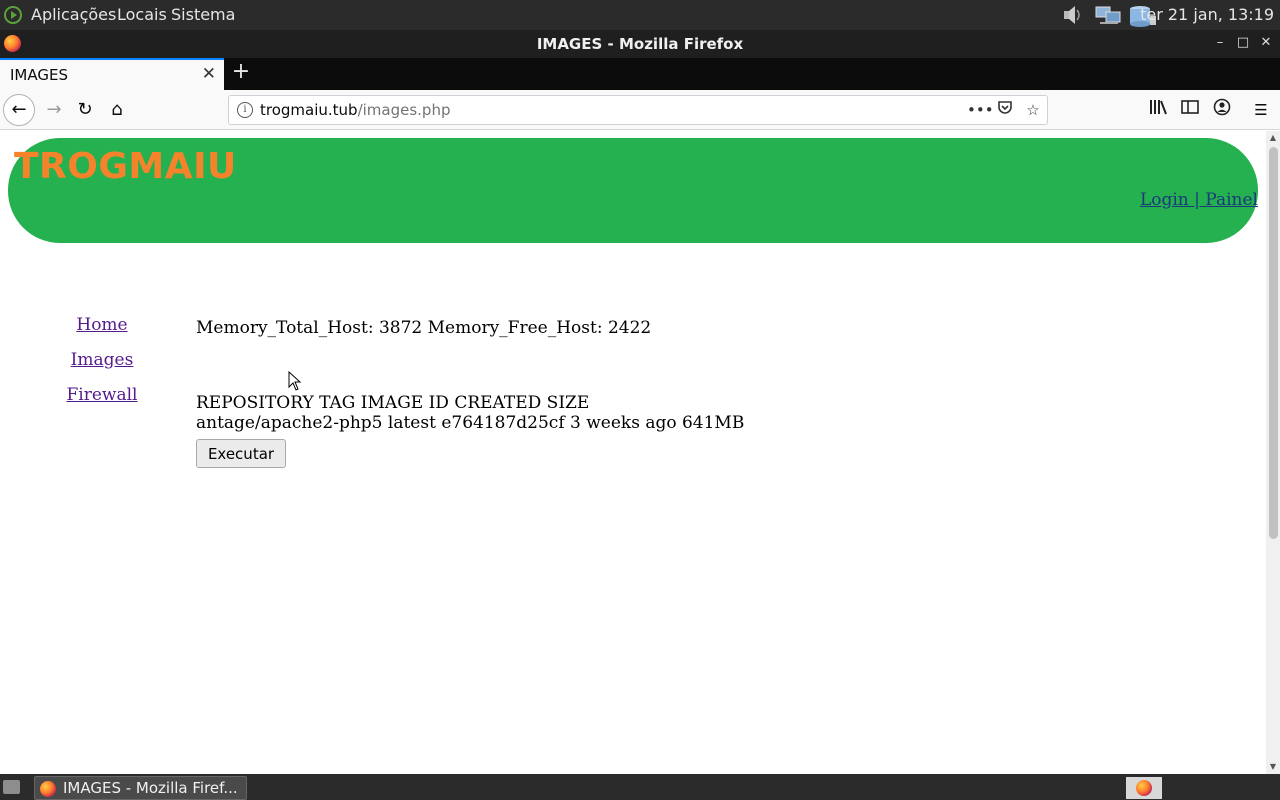  What do you see at coordinates (19, 110) in the screenshot?
I see `back-button: ←` at bounding box center [19, 110].